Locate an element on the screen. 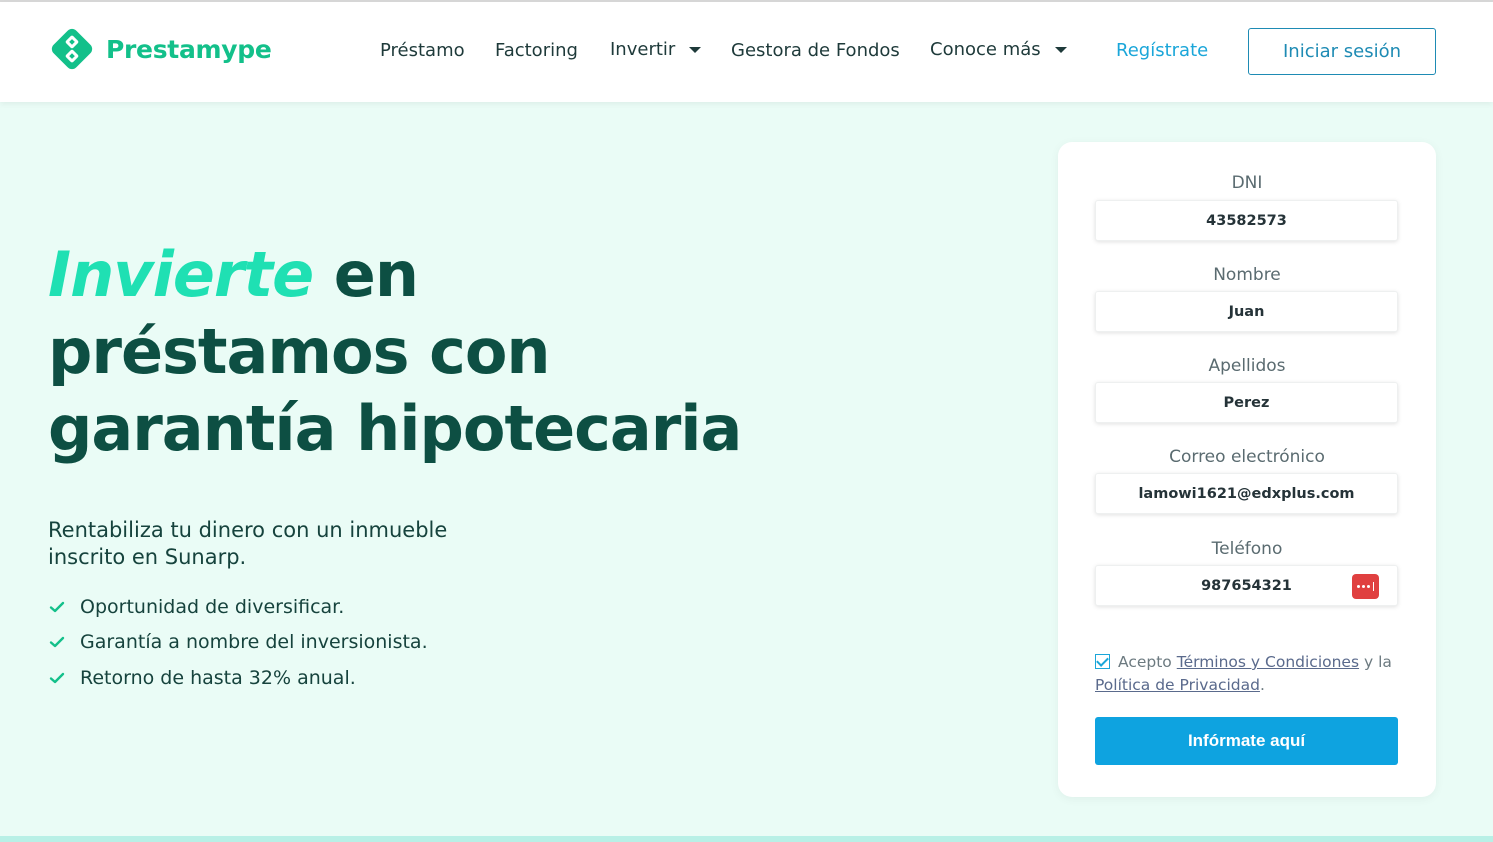 The width and height of the screenshot is (1493, 842). prestamype-logo-icon is located at coordinates (72, 49).